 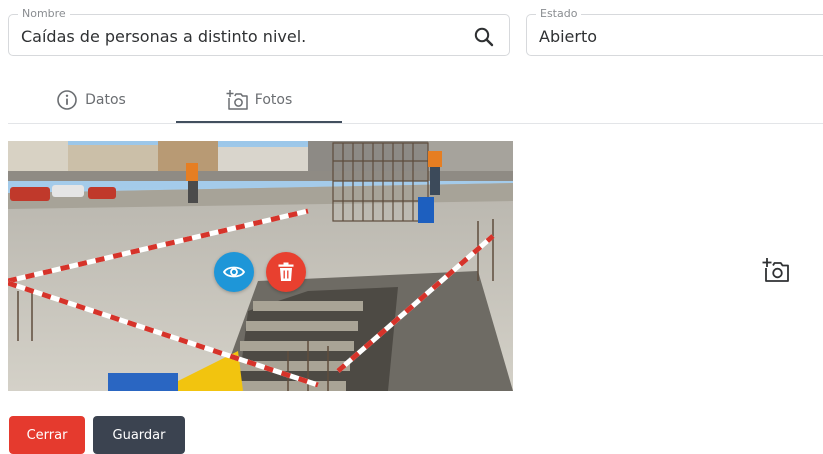 What do you see at coordinates (273, 100) in the screenshot?
I see `tab-fotos-label: Fotos` at bounding box center [273, 100].